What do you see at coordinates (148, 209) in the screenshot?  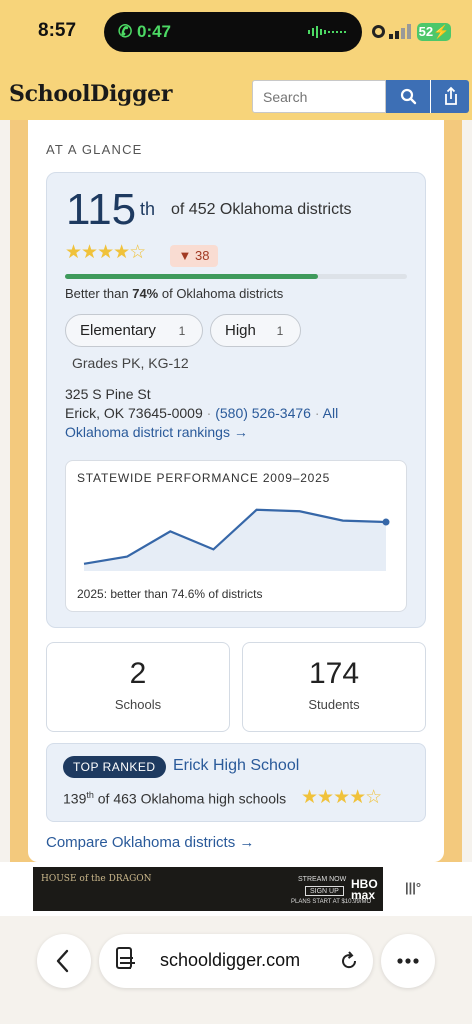 I see `rank-suffix: th` at bounding box center [148, 209].